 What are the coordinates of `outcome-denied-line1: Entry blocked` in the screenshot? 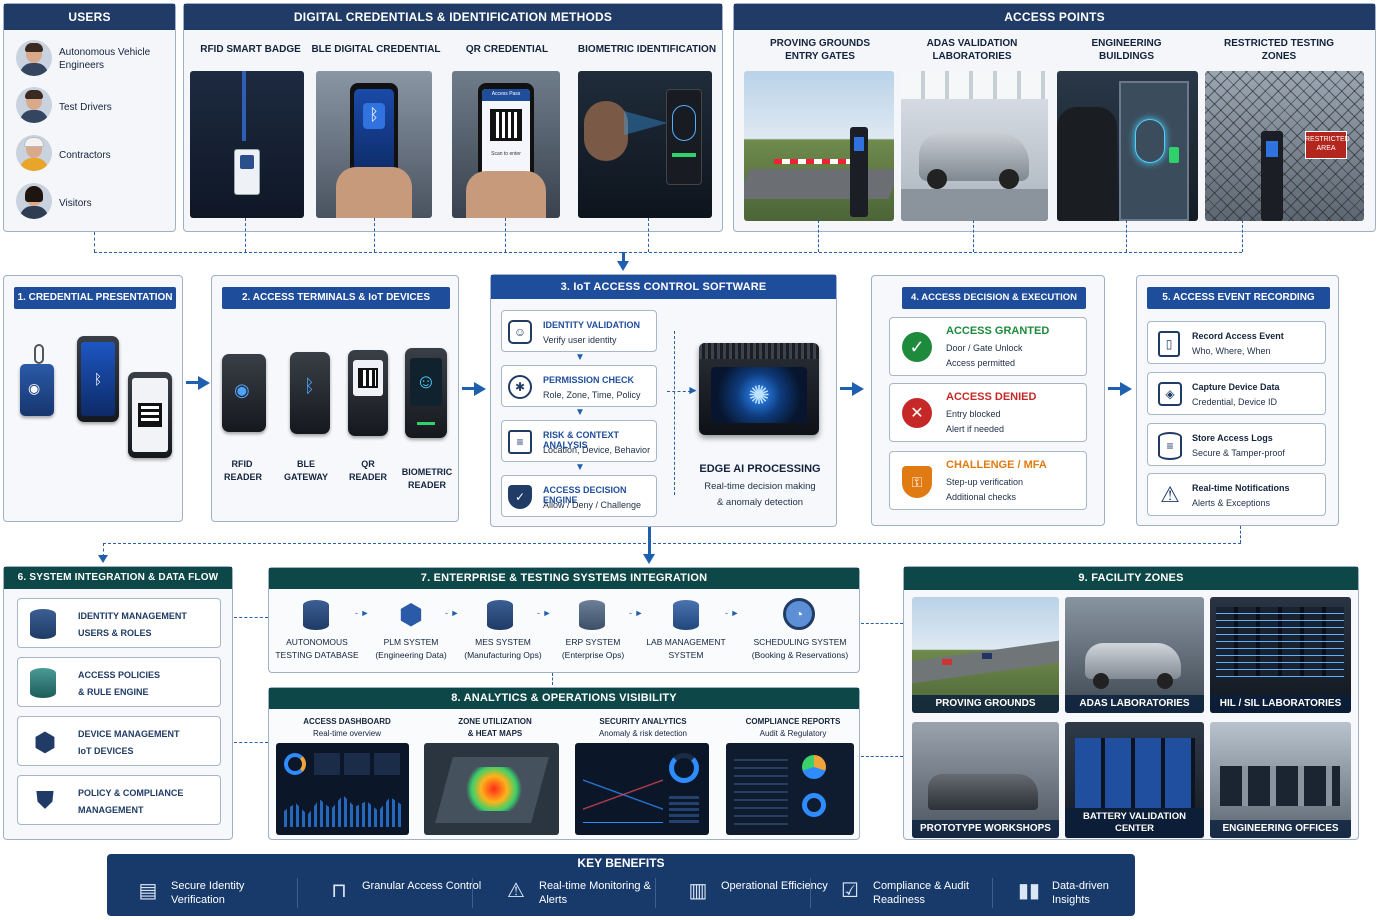 It's located at (973, 414).